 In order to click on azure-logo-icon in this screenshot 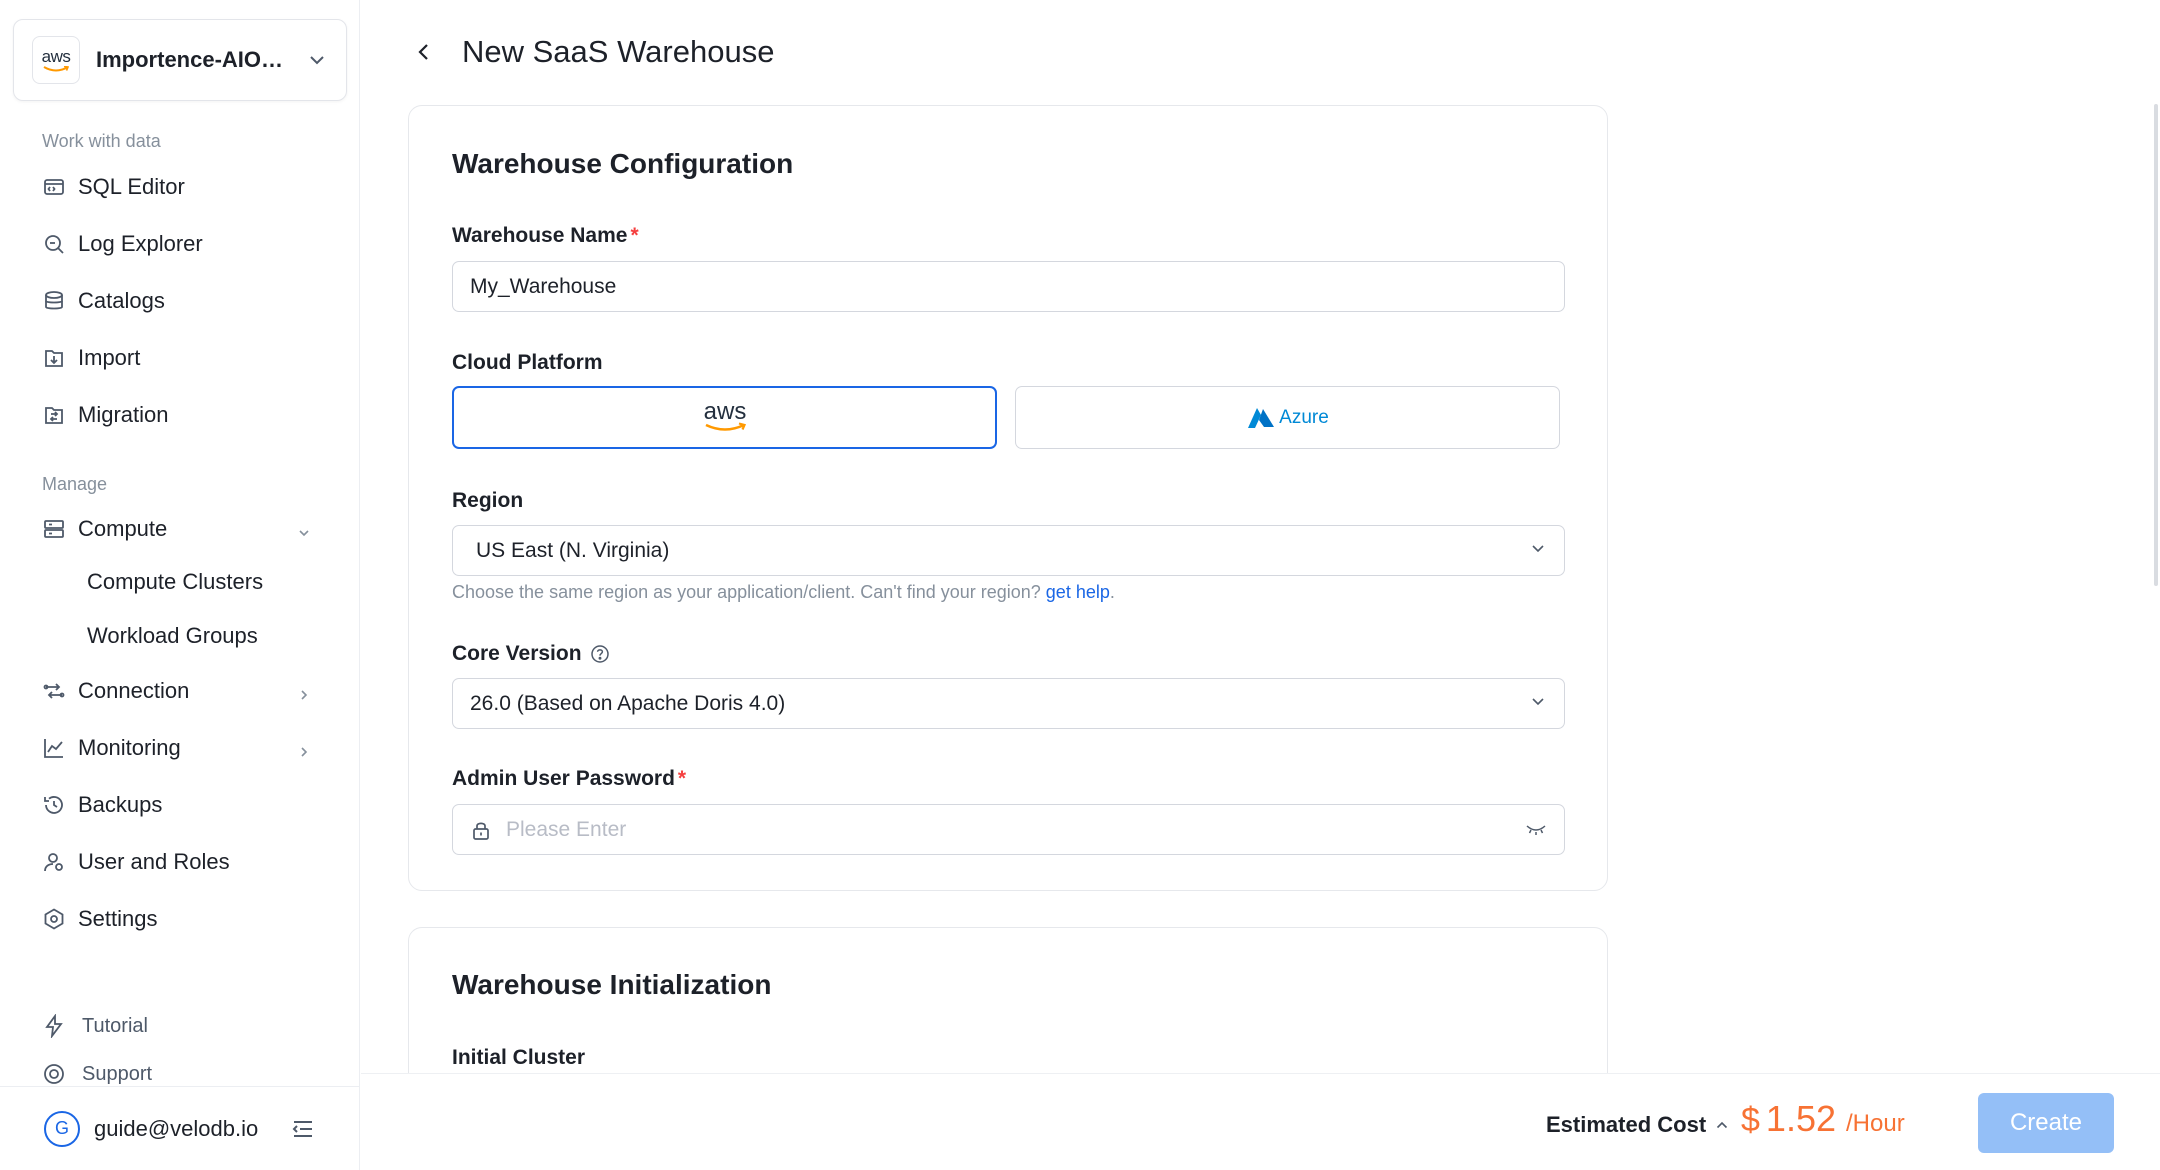, I will do `click(1261, 417)`.